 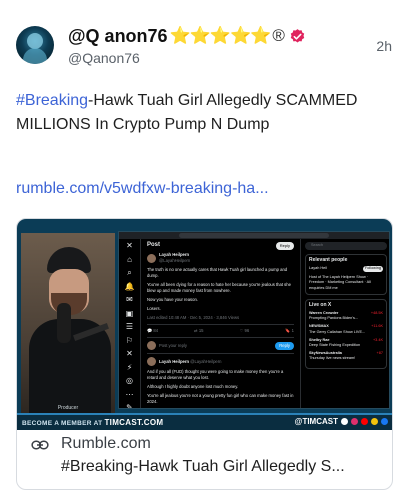 What do you see at coordinates (328, 260) in the screenshot?
I see `relevant-people-header: Relevant people` at bounding box center [328, 260].